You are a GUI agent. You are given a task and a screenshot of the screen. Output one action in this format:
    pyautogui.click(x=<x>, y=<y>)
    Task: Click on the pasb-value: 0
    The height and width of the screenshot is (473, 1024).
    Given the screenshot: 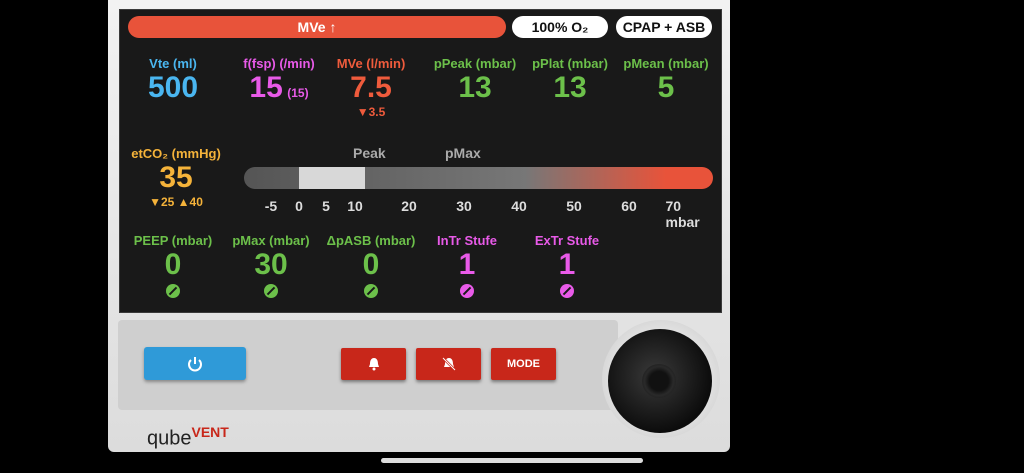 What is the action you would take?
    pyautogui.click(x=371, y=264)
    